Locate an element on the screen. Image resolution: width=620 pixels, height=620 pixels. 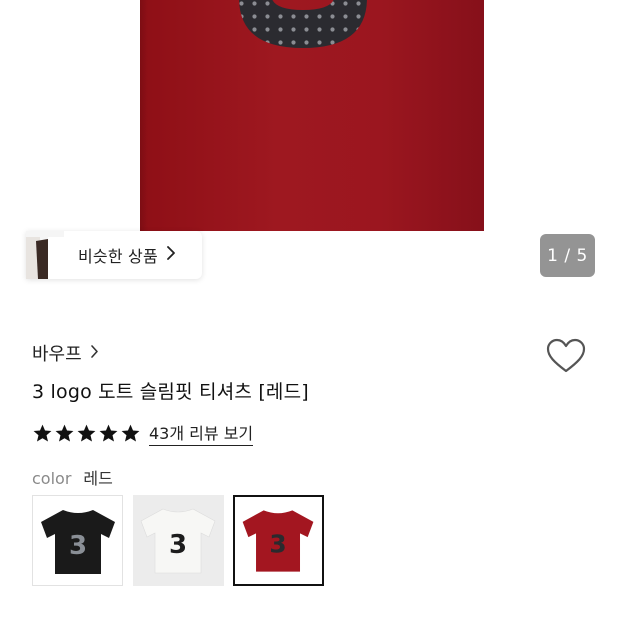
color-swatch-white: 3 is located at coordinates (178, 540).